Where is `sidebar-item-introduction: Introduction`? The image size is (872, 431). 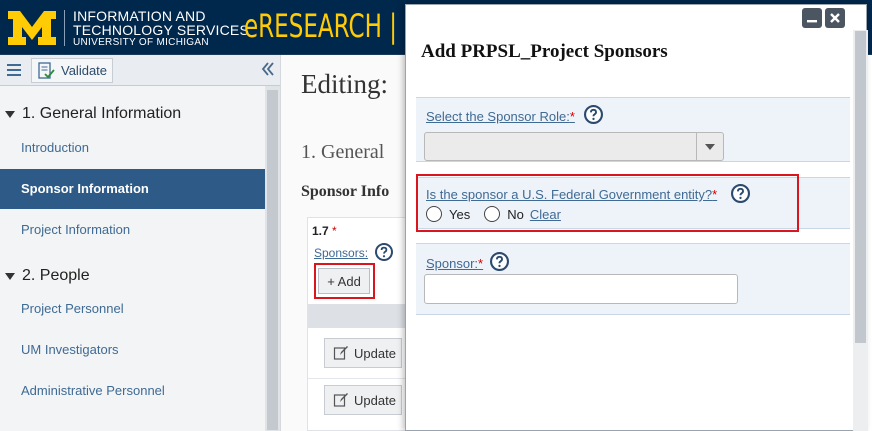 sidebar-item-introduction: Introduction is located at coordinates (132, 148).